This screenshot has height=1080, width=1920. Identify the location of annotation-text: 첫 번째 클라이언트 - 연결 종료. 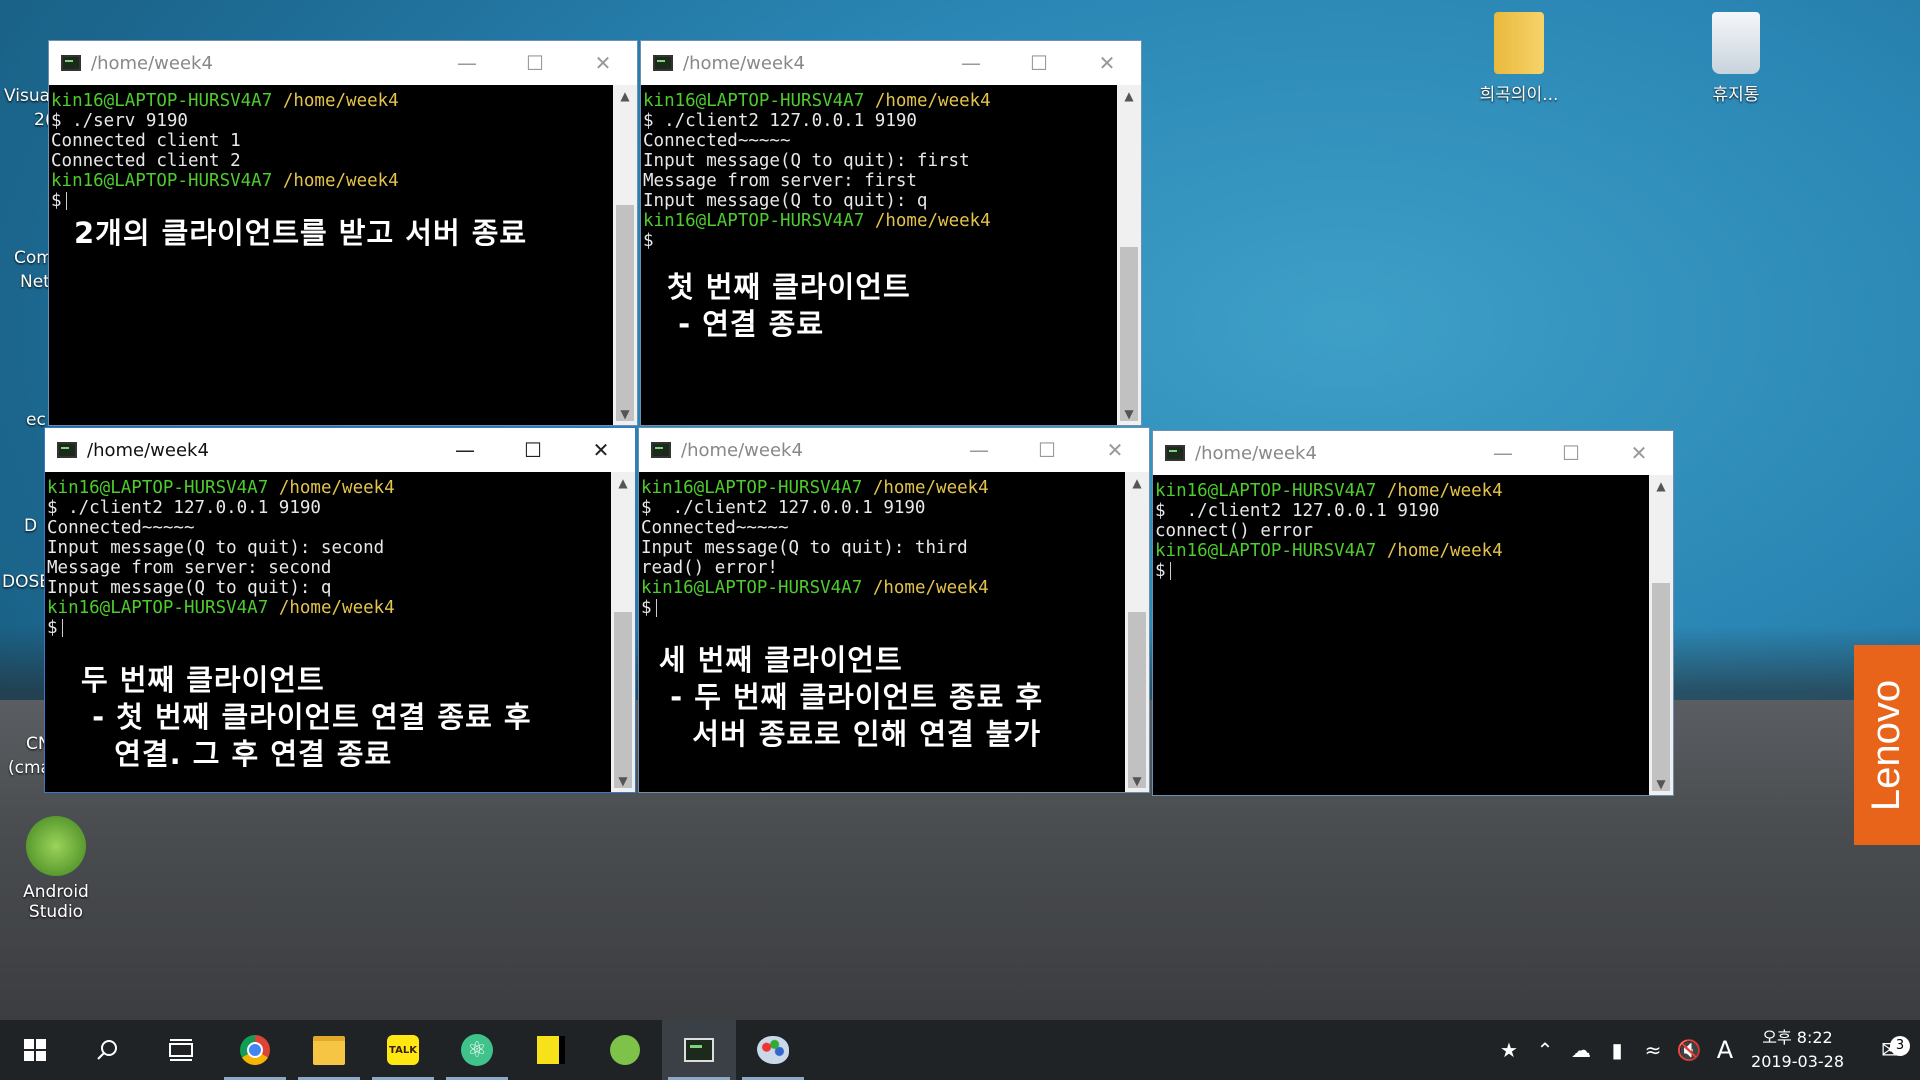
(789, 305).